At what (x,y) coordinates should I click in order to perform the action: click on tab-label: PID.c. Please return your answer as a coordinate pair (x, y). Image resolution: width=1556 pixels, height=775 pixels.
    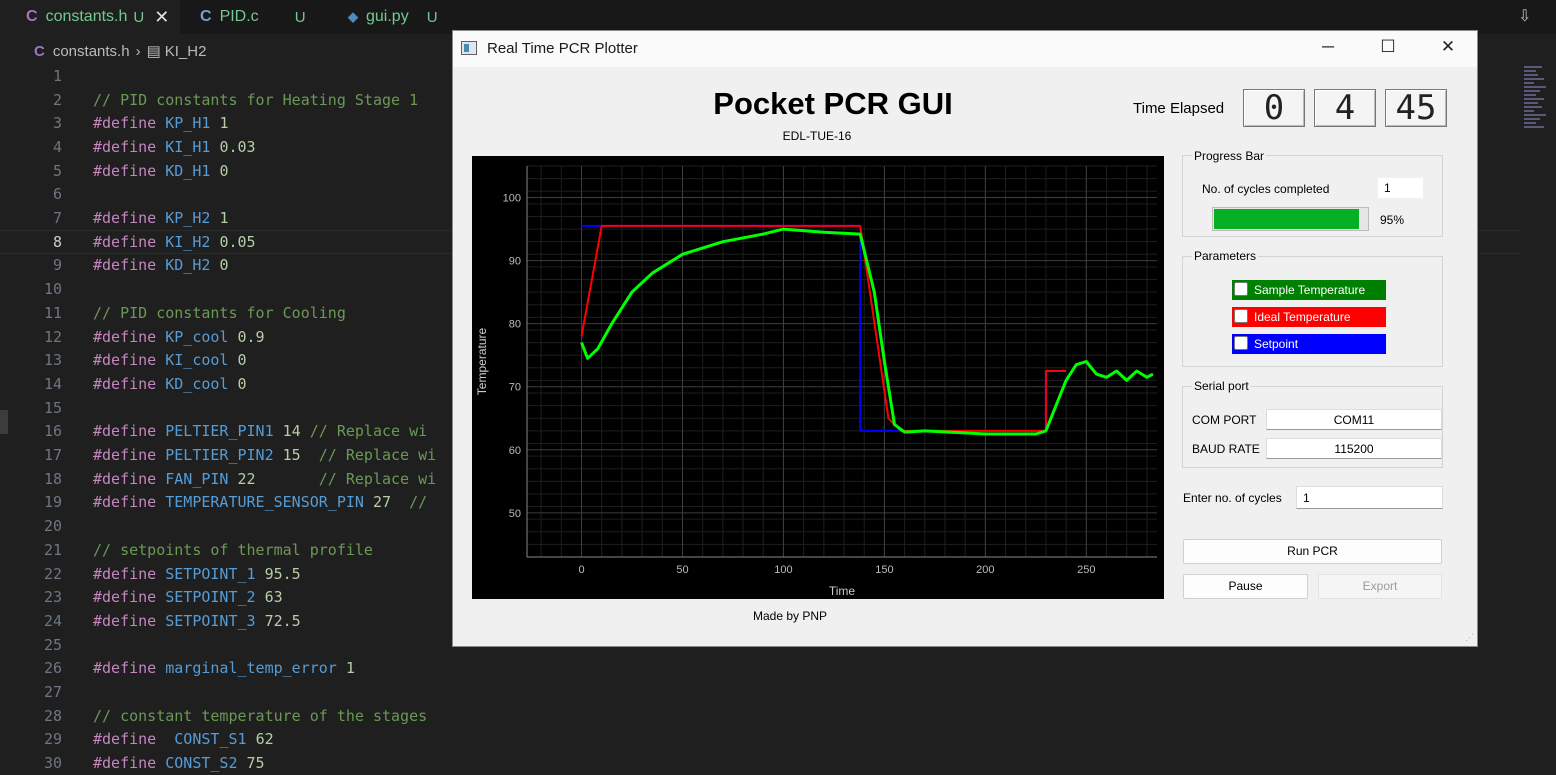
    Looking at the image, I should click on (239, 16).